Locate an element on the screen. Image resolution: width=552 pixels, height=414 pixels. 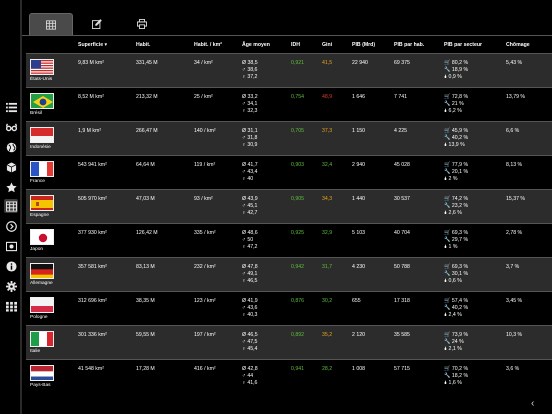
cell-superficie: 505 970 km² is located at coordinates (92, 199).